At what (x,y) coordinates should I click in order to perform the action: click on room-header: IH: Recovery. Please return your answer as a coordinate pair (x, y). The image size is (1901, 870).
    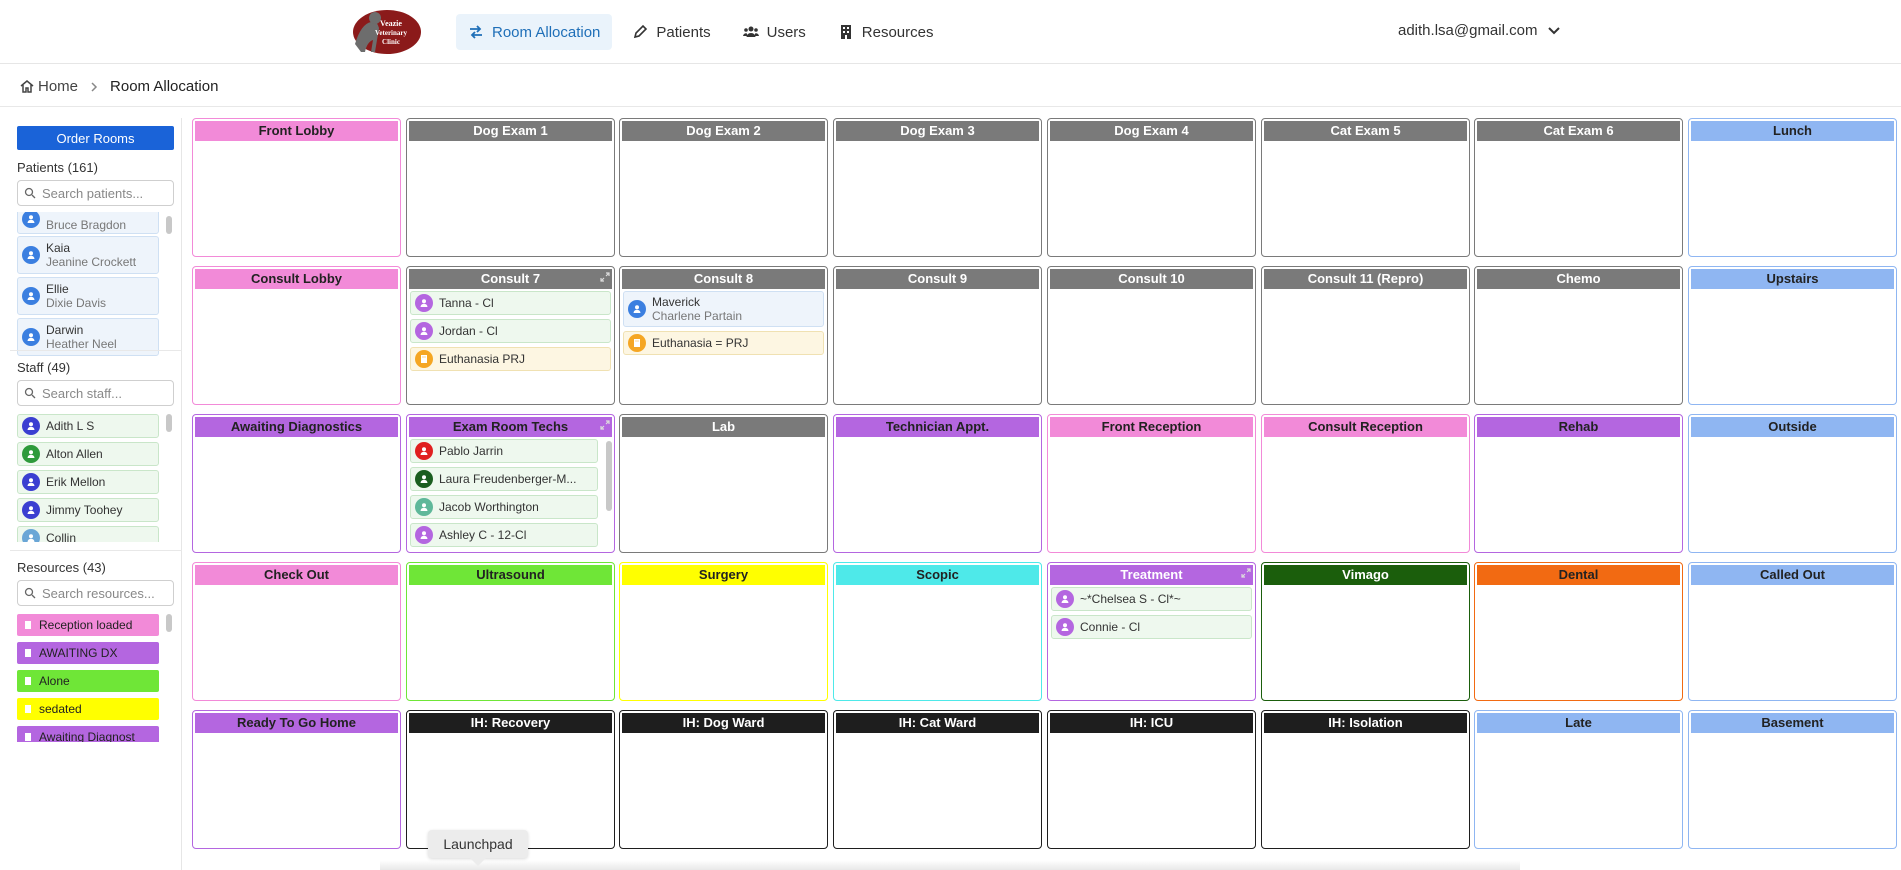
    Looking at the image, I should click on (510, 723).